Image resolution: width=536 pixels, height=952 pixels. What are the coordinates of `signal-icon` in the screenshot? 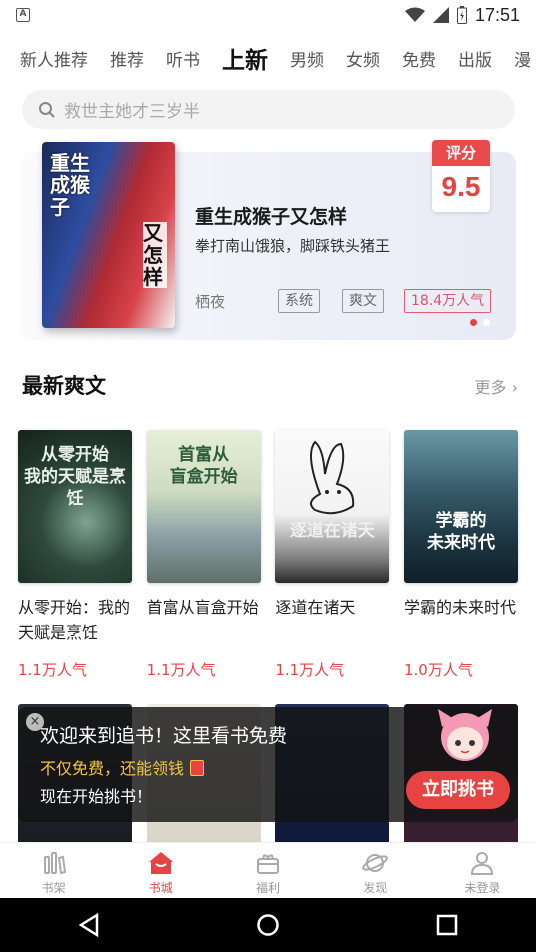 It's located at (440, 15).